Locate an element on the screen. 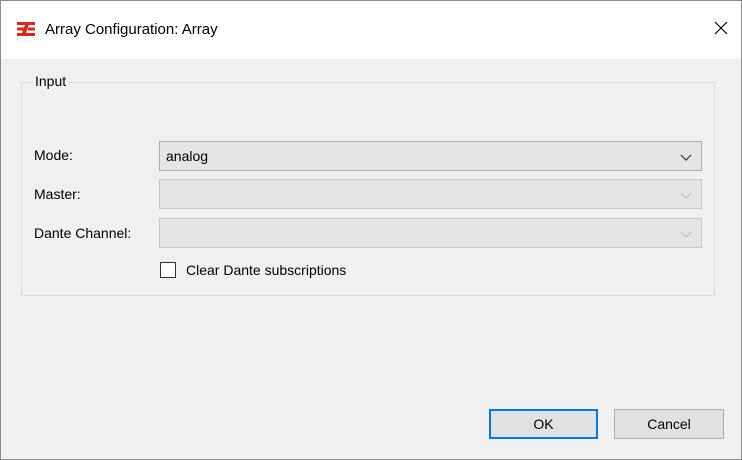  mode-value: analog is located at coordinates (187, 156).